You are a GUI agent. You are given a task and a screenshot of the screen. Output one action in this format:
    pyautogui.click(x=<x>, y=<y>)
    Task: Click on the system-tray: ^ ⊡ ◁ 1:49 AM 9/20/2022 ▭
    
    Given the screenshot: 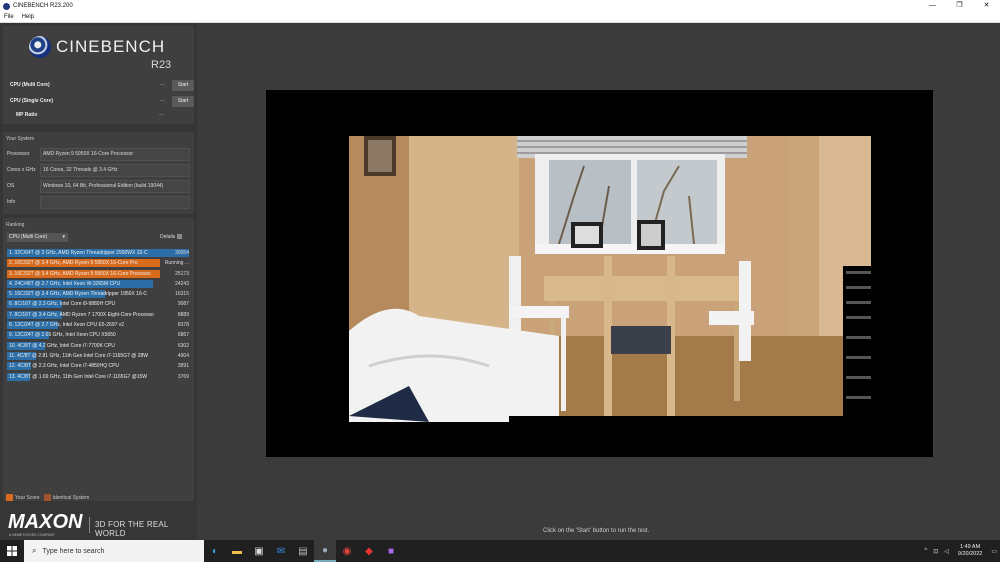 What is the action you would take?
    pyautogui.click(x=960, y=551)
    